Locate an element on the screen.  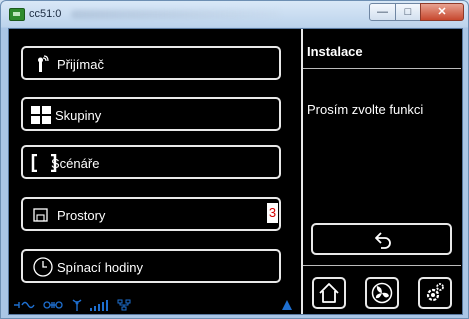
groups-grid-icon is located at coordinates (41, 115).